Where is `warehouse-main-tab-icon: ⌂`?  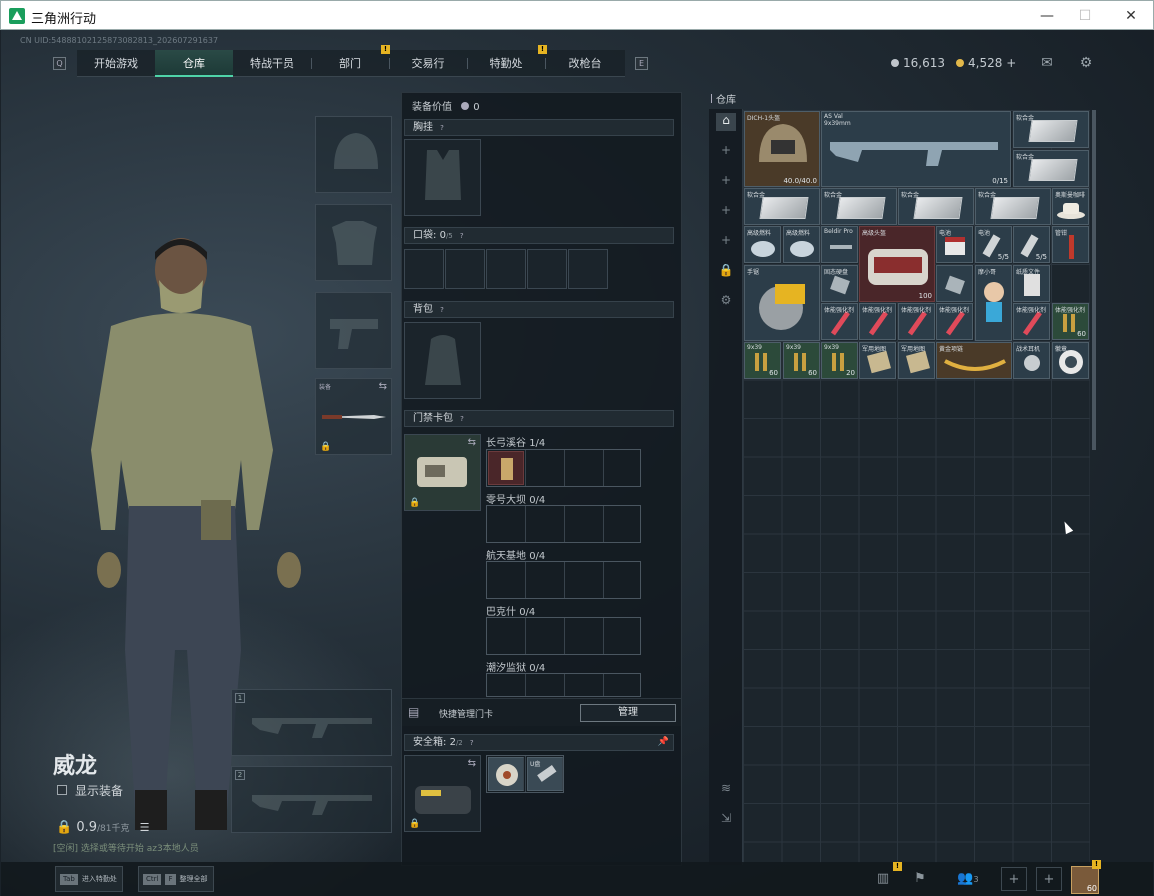
warehouse-main-tab-icon: ⌂ is located at coordinates (726, 122).